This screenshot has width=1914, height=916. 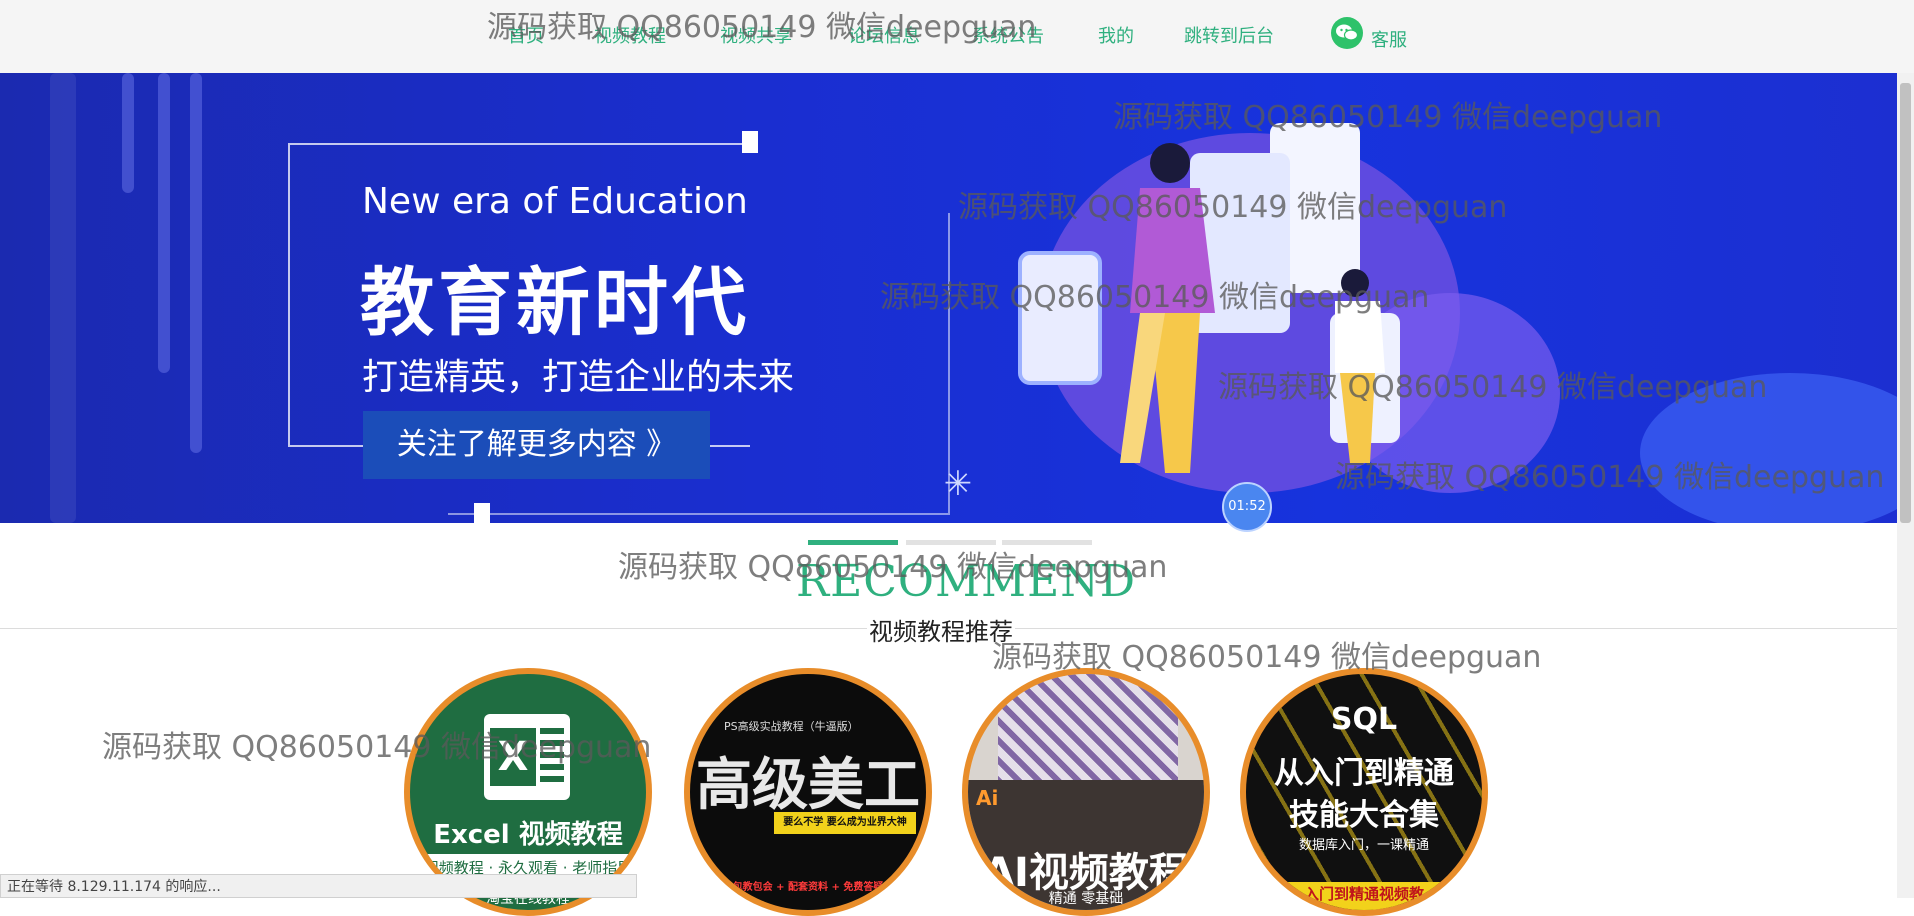 What do you see at coordinates (1240, 298) in the screenshot?
I see `education-illustration` at bounding box center [1240, 298].